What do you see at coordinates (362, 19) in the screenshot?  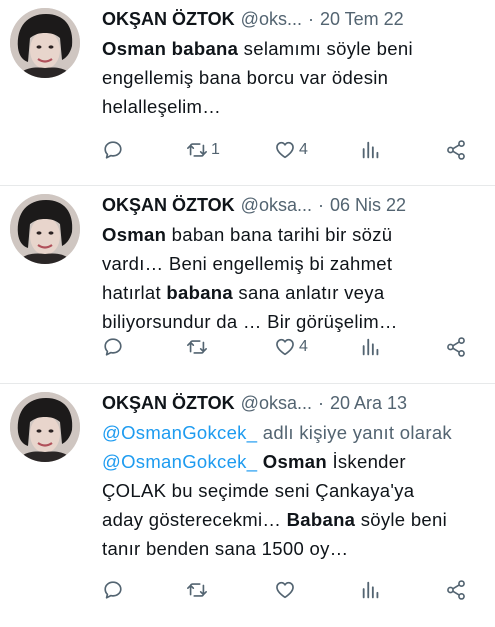 I see `tweet-date: 20 Tem 22` at bounding box center [362, 19].